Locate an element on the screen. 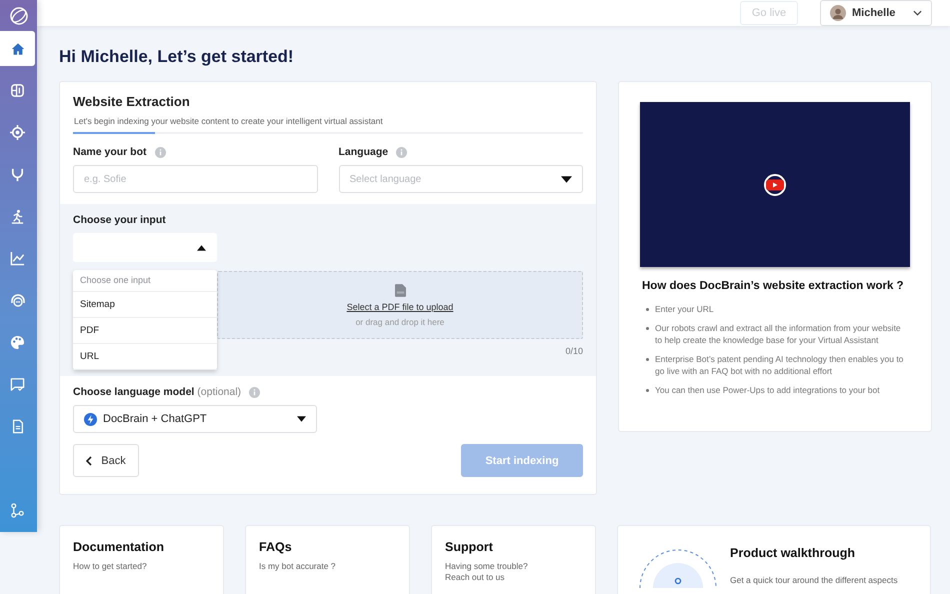 This screenshot has width=950, height=594. resource-title: Support is located at coordinates (469, 547).